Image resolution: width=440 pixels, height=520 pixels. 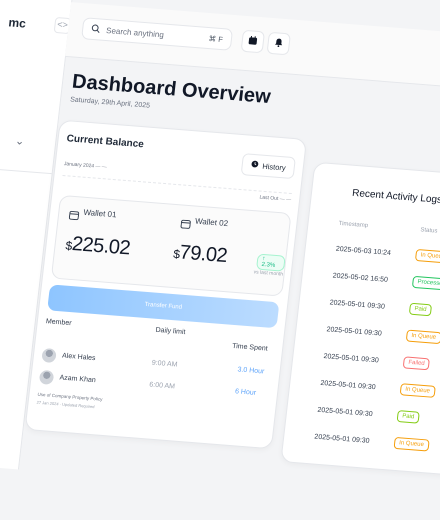 What do you see at coordinates (101, 246) in the screenshot?
I see `wallet-1-value: 225.02` at bounding box center [101, 246].